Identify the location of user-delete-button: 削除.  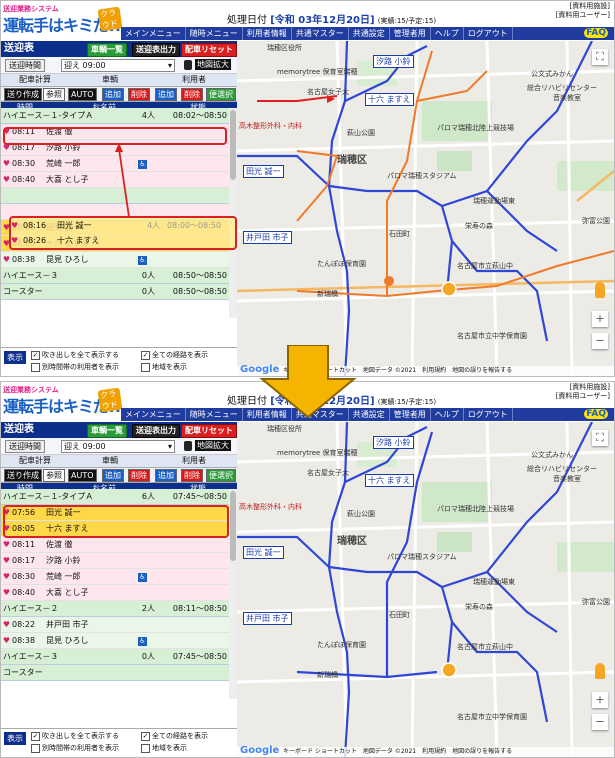
(192, 475).